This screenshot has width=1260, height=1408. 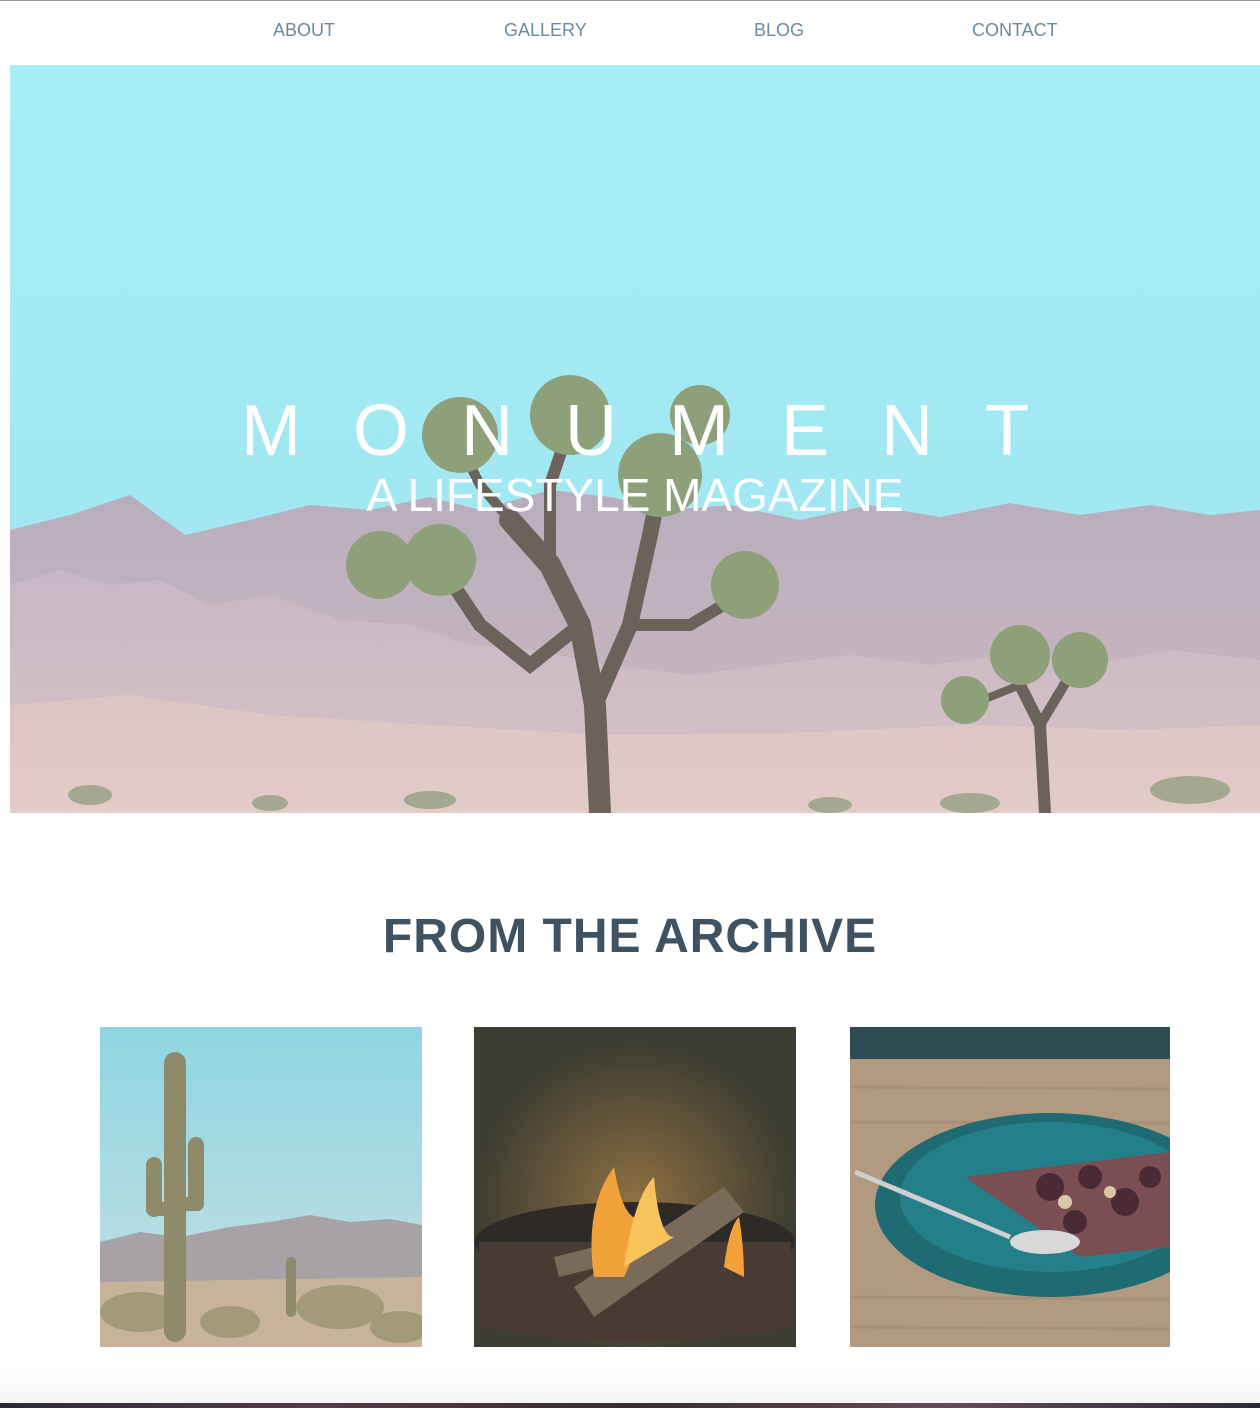 What do you see at coordinates (635, 495) in the screenshot?
I see `hero-subtitle: A LIFESTYLE MAGAZINE` at bounding box center [635, 495].